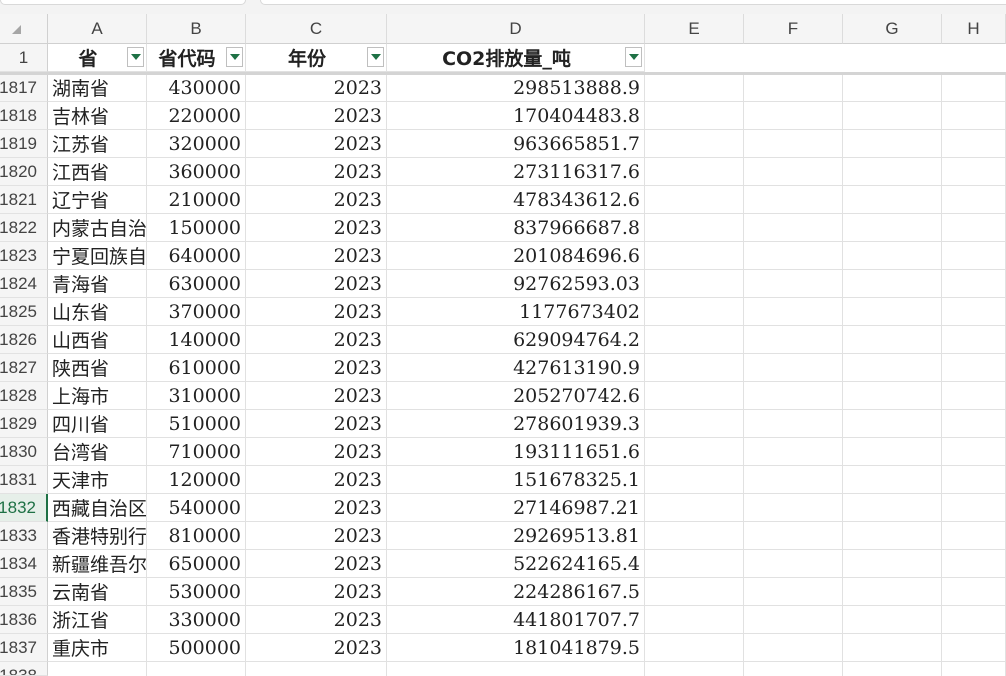 The width and height of the screenshot is (1006, 676). I want to click on cell-code: 530000, so click(196, 592).